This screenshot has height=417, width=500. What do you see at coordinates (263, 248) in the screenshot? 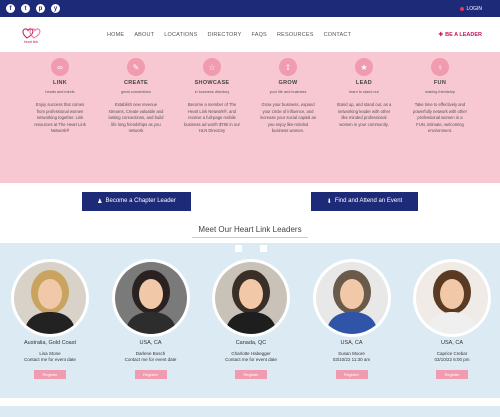
I see `carousel-next` at bounding box center [263, 248].